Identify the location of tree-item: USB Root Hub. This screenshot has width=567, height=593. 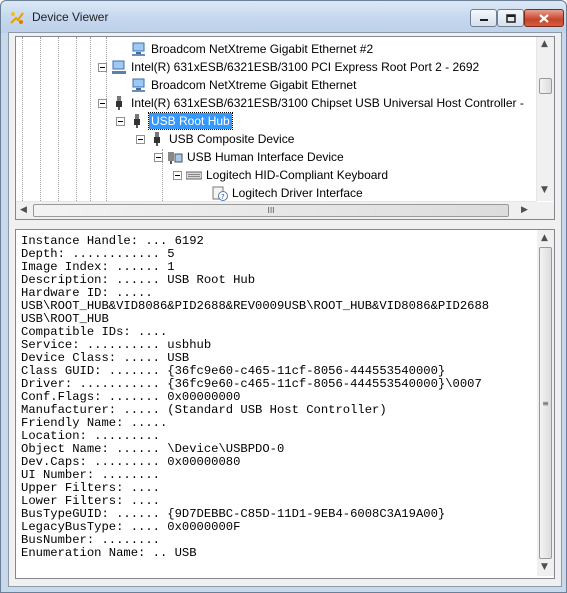
(174, 121).